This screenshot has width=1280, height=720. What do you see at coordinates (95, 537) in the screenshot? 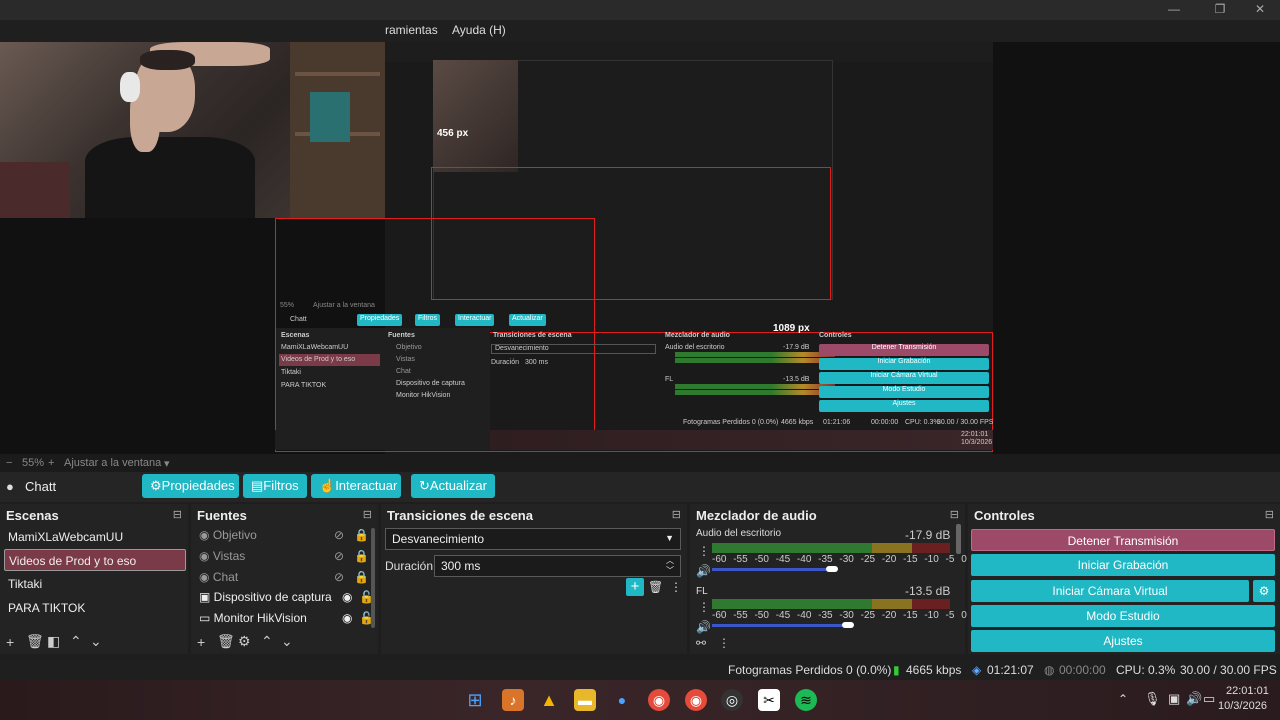
I see `scene-item: MamiXLaWebcamUU` at bounding box center [95, 537].